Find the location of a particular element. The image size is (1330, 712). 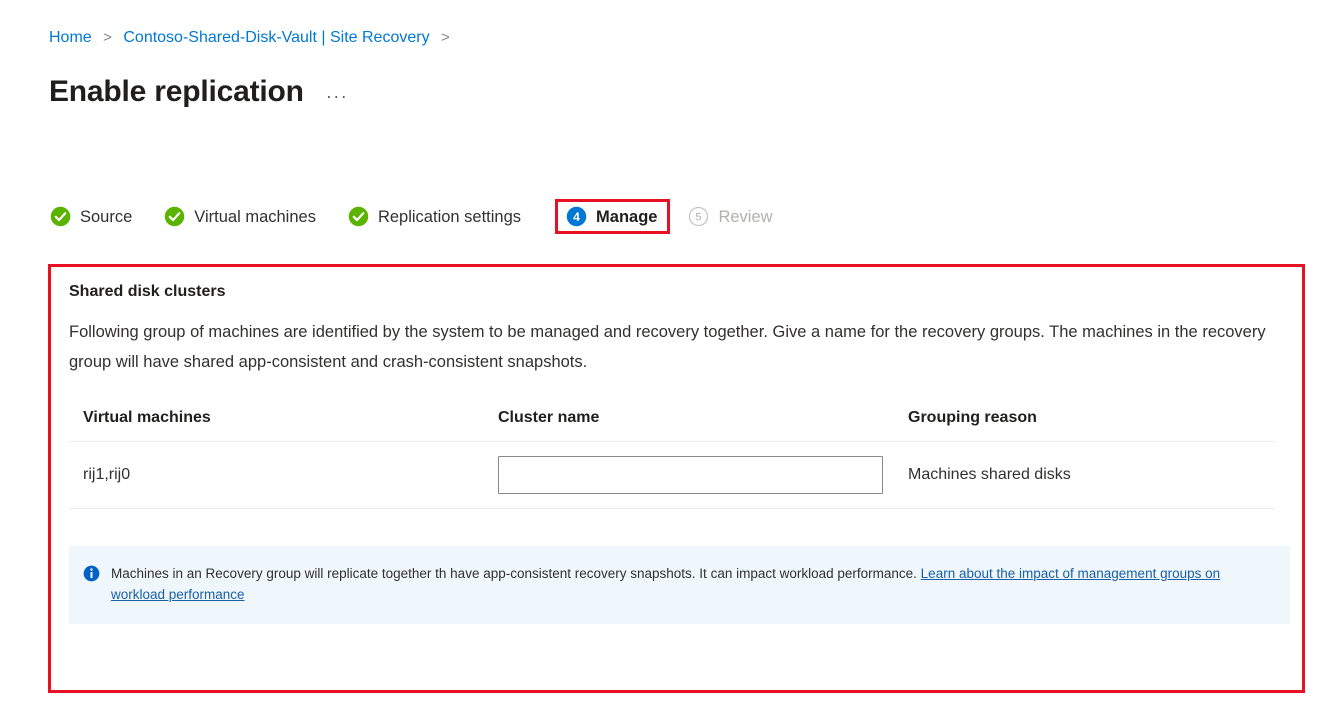

step-number-text: 5 is located at coordinates (699, 218).